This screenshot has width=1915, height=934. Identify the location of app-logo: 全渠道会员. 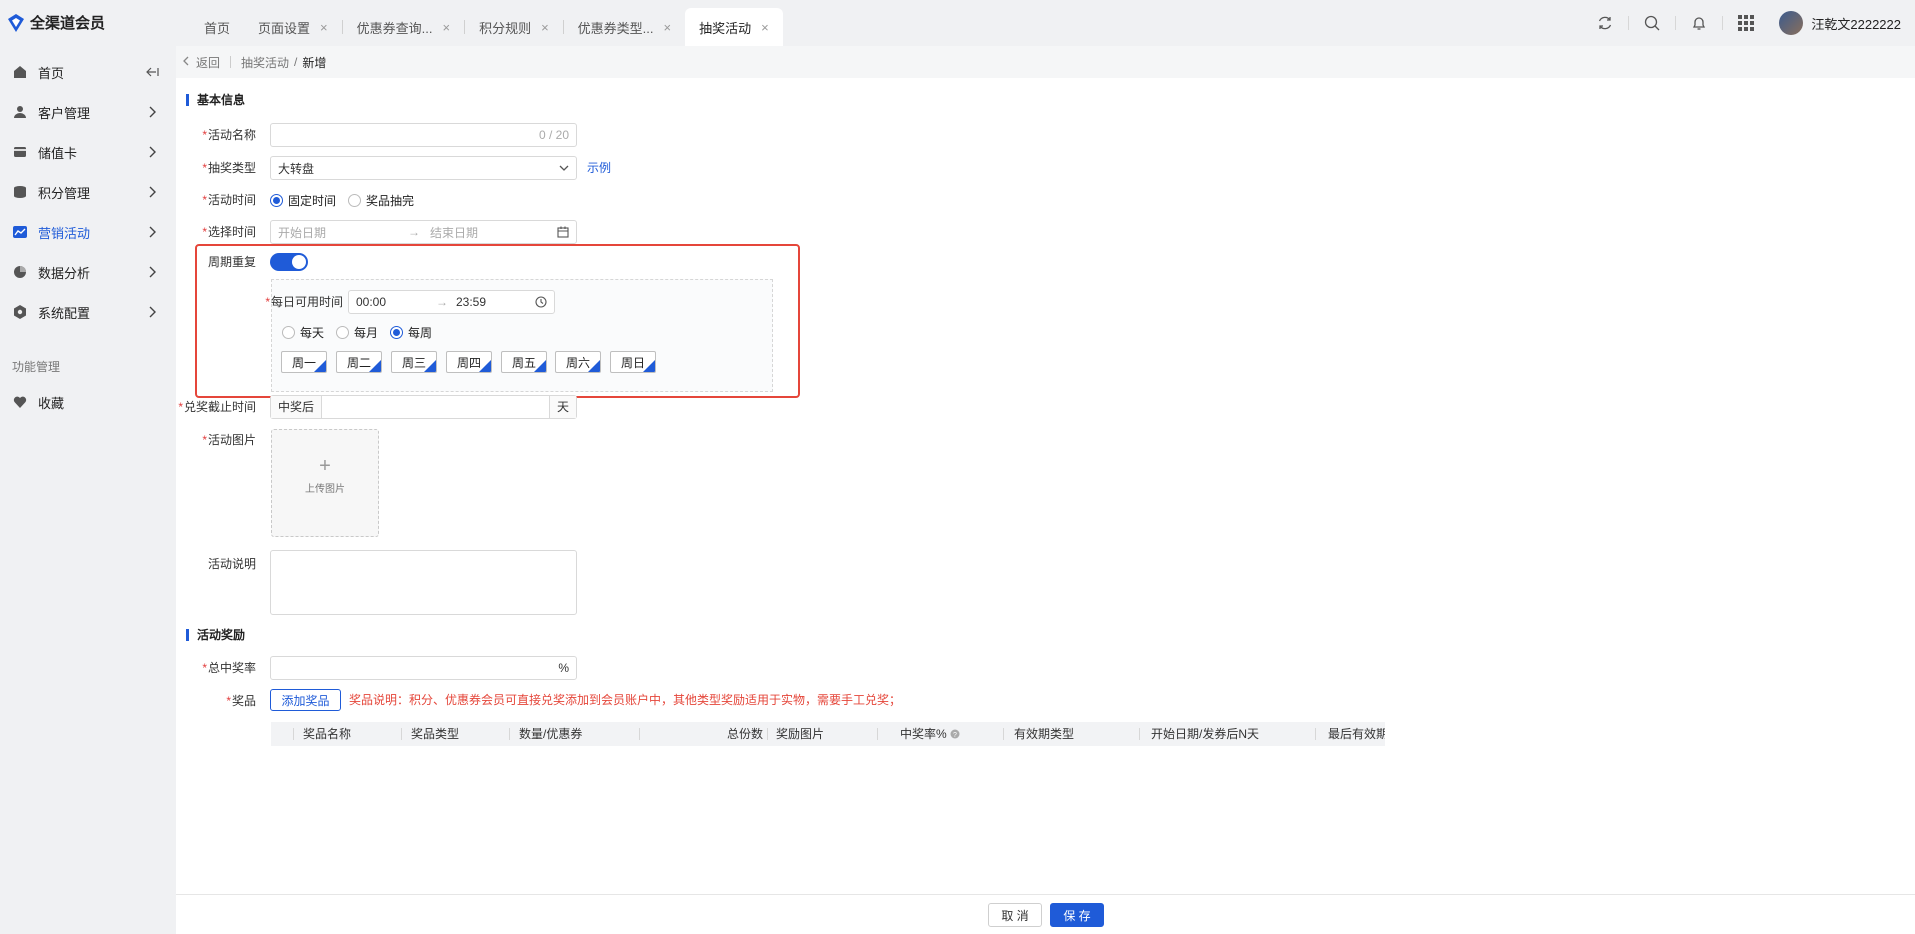
(56, 22).